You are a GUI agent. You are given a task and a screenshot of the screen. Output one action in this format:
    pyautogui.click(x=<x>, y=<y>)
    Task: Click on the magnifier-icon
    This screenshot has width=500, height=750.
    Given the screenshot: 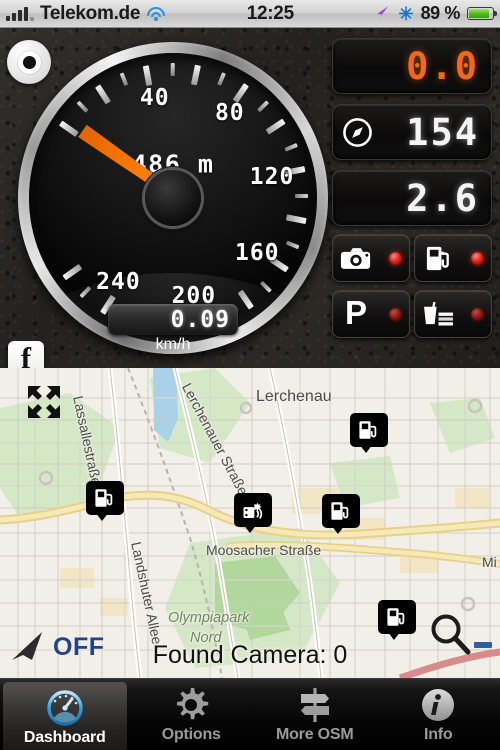 What is the action you would take?
    pyautogui.click(x=450, y=634)
    